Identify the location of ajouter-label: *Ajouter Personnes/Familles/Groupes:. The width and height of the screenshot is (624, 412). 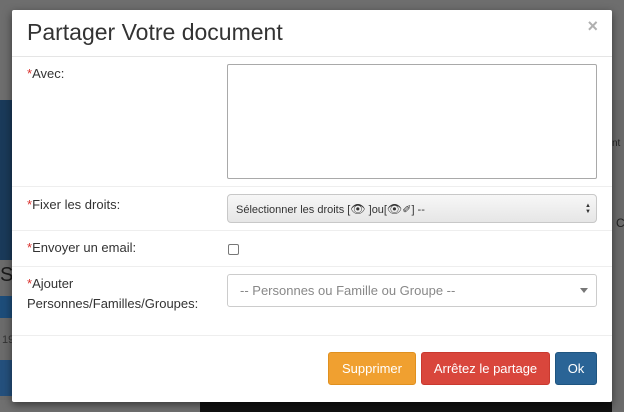
(122, 294).